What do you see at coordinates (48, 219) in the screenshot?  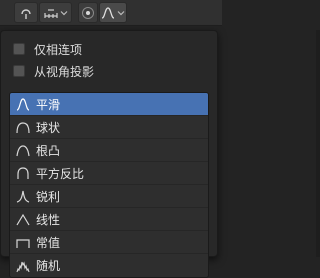 I see `falloff-item-label: 线性` at bounding box center [48, 219].